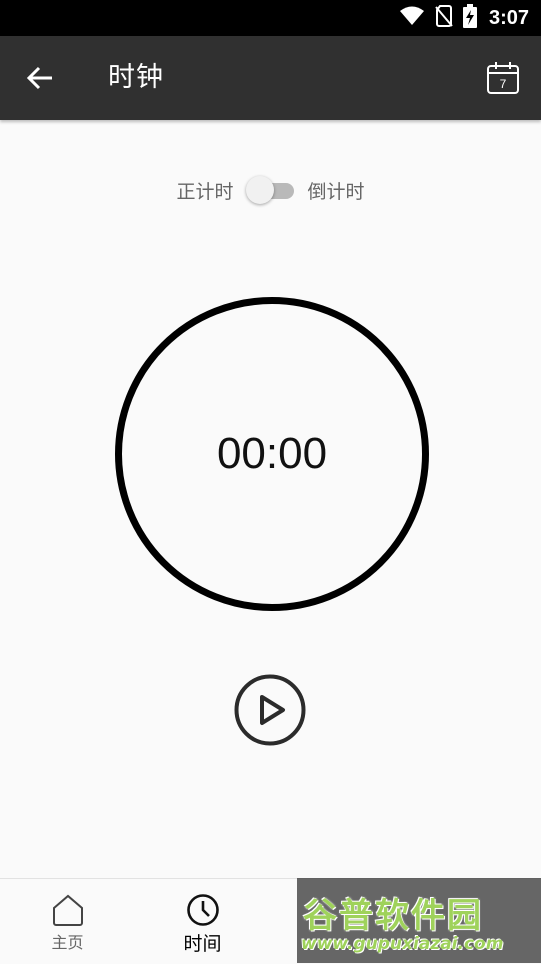  I want to click on clock-icon, so click(202, 910).